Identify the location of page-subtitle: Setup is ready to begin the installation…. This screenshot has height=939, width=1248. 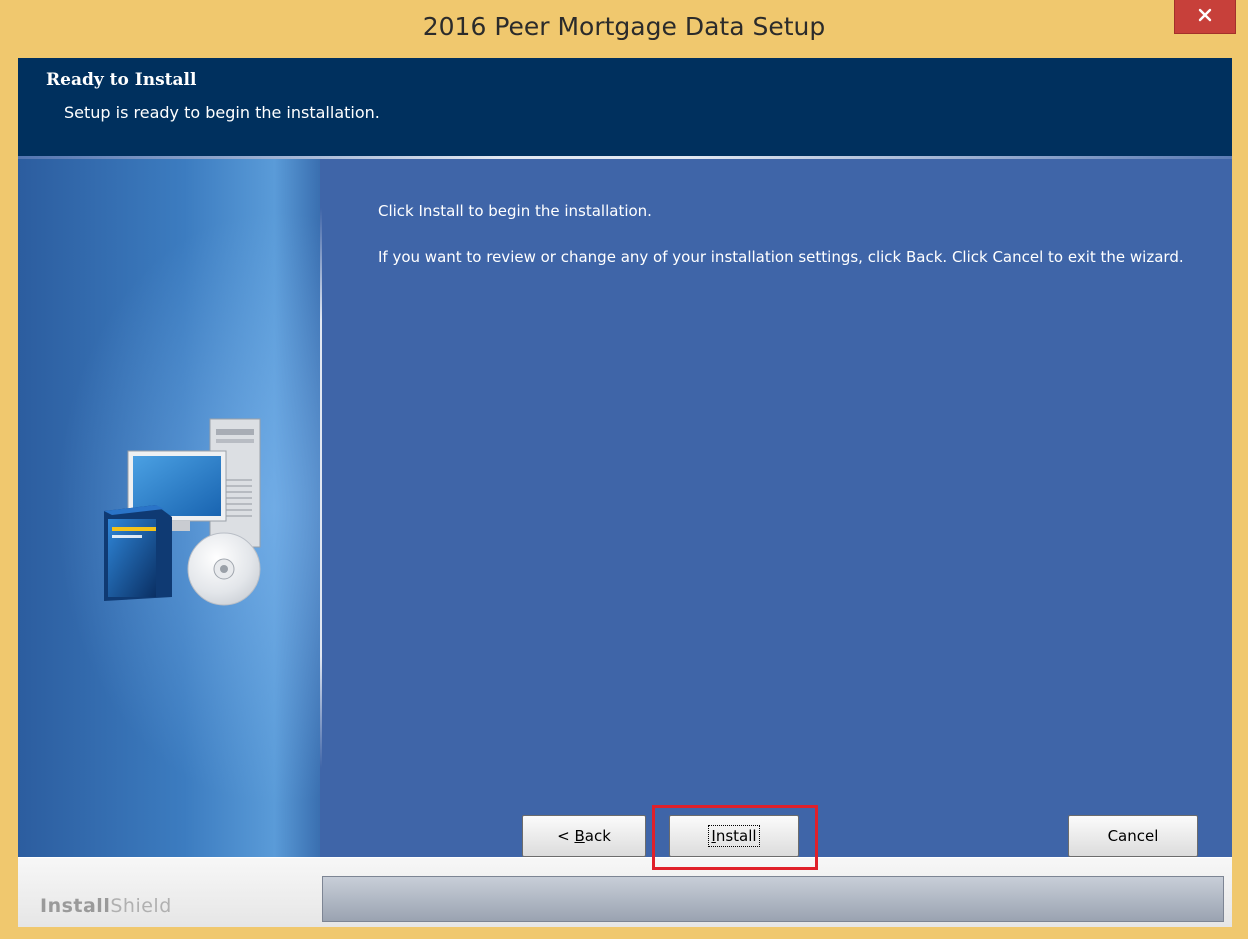
(222, 112).